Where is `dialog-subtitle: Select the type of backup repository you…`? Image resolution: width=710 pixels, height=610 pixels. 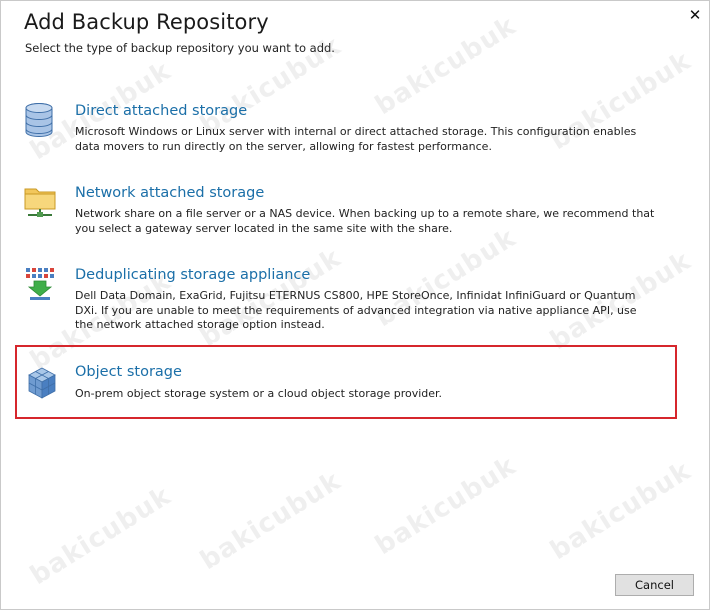 dialog-subtitle: Select the type of backup repository you… is located at coordinates (180, 48).